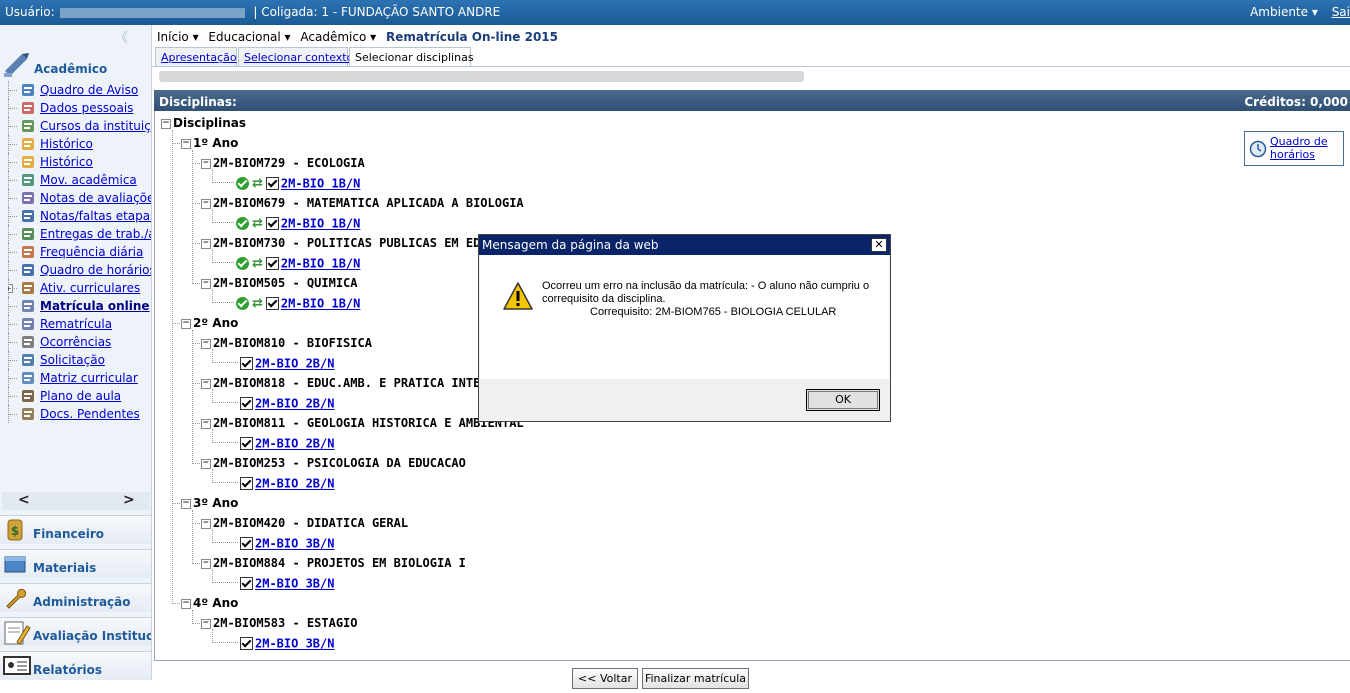 This screenshot has height=693, width=1350. I want to click on tree-root: − Disciplinas, so click(203, 123).